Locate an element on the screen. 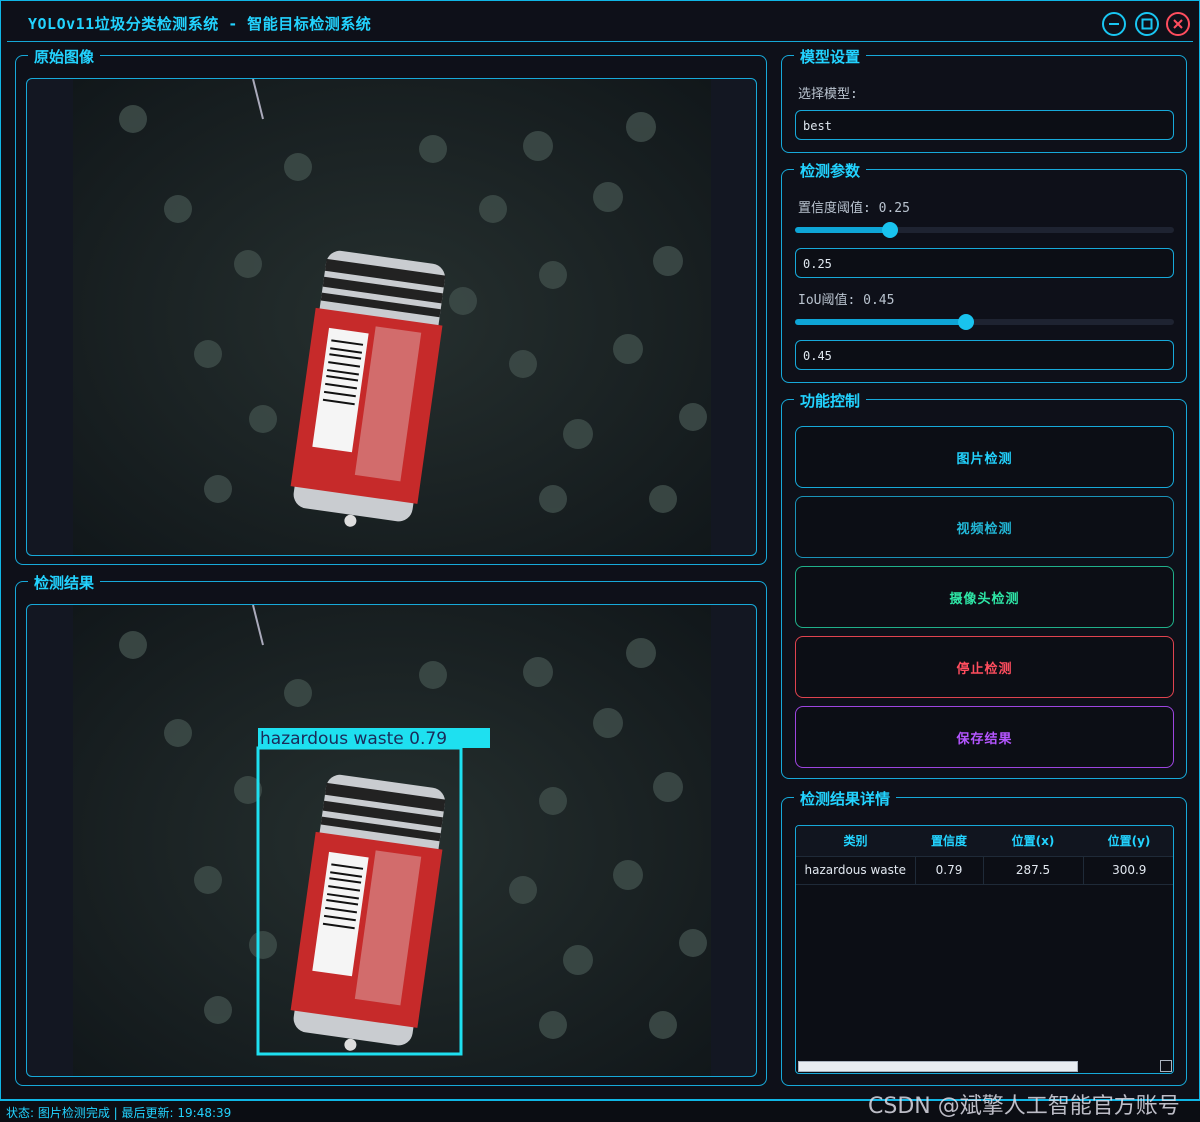 This screenshot has width=1200, height=1122. column-header-y: 位置(y) is located at coordinates (1128, 841).